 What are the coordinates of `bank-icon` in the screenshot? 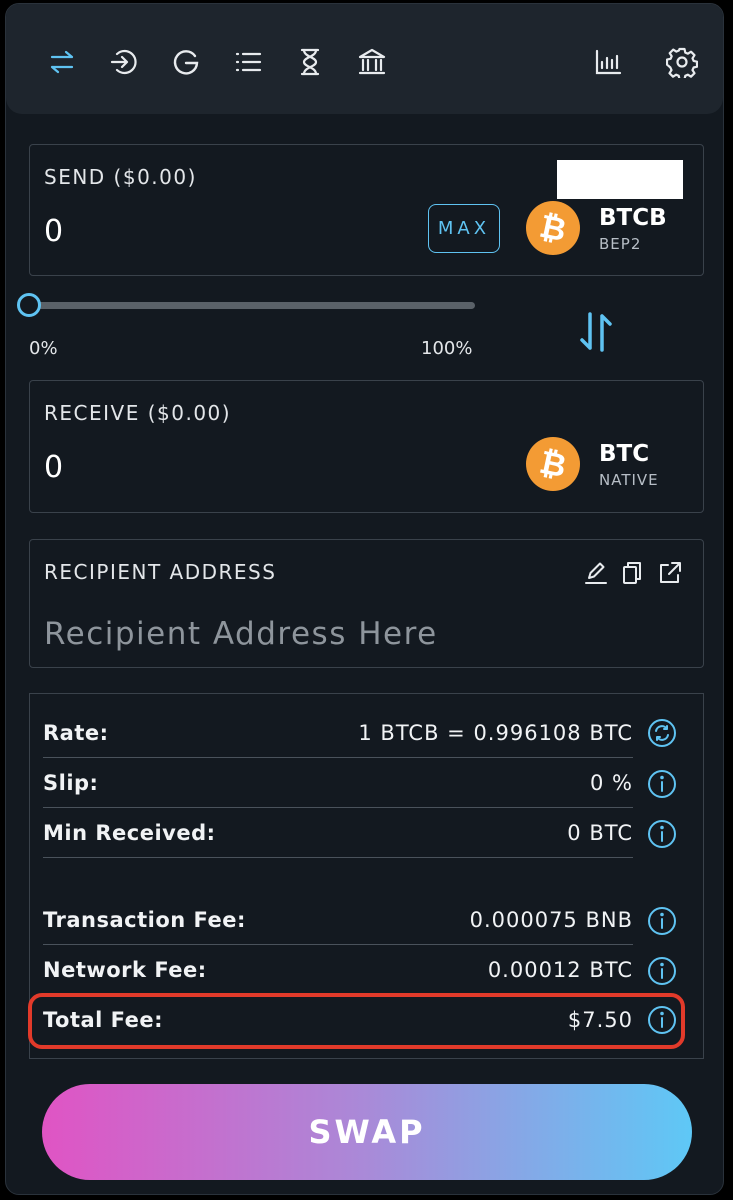 It's located at (372, 62).